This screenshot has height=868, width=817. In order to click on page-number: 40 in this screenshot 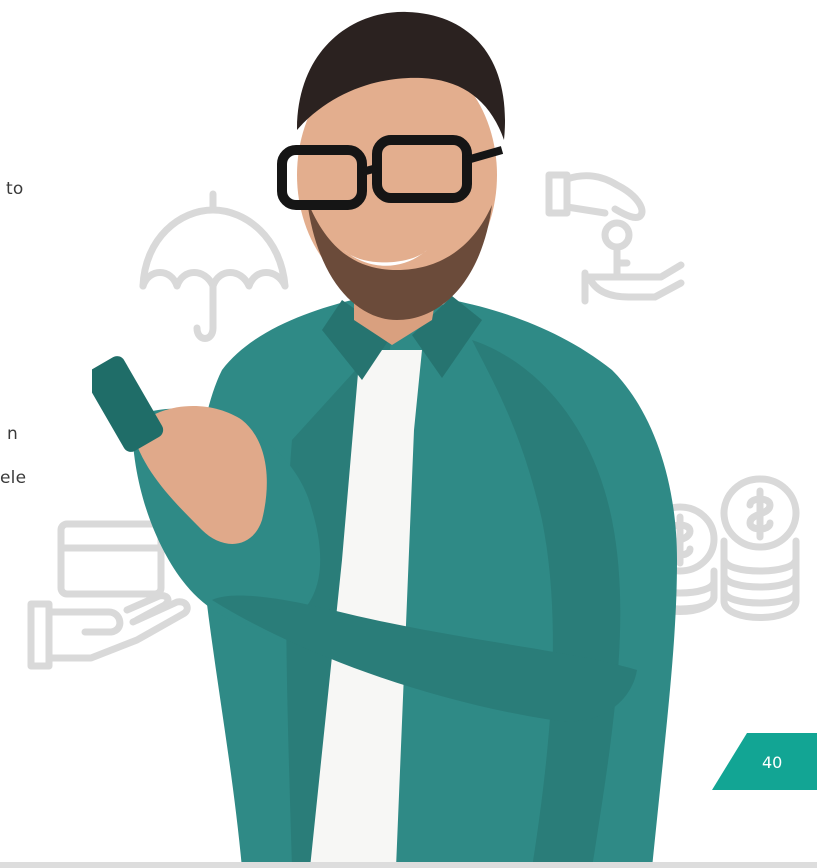, I will do `click(772, 762)`.